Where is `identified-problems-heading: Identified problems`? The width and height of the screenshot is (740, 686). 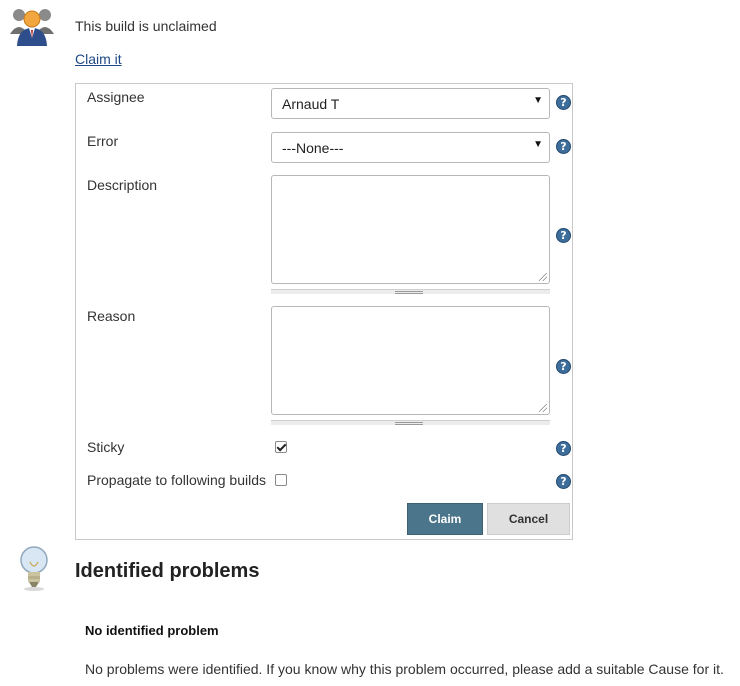 identified-problems-heading: Identified problems is located at coordinates (167, 571).